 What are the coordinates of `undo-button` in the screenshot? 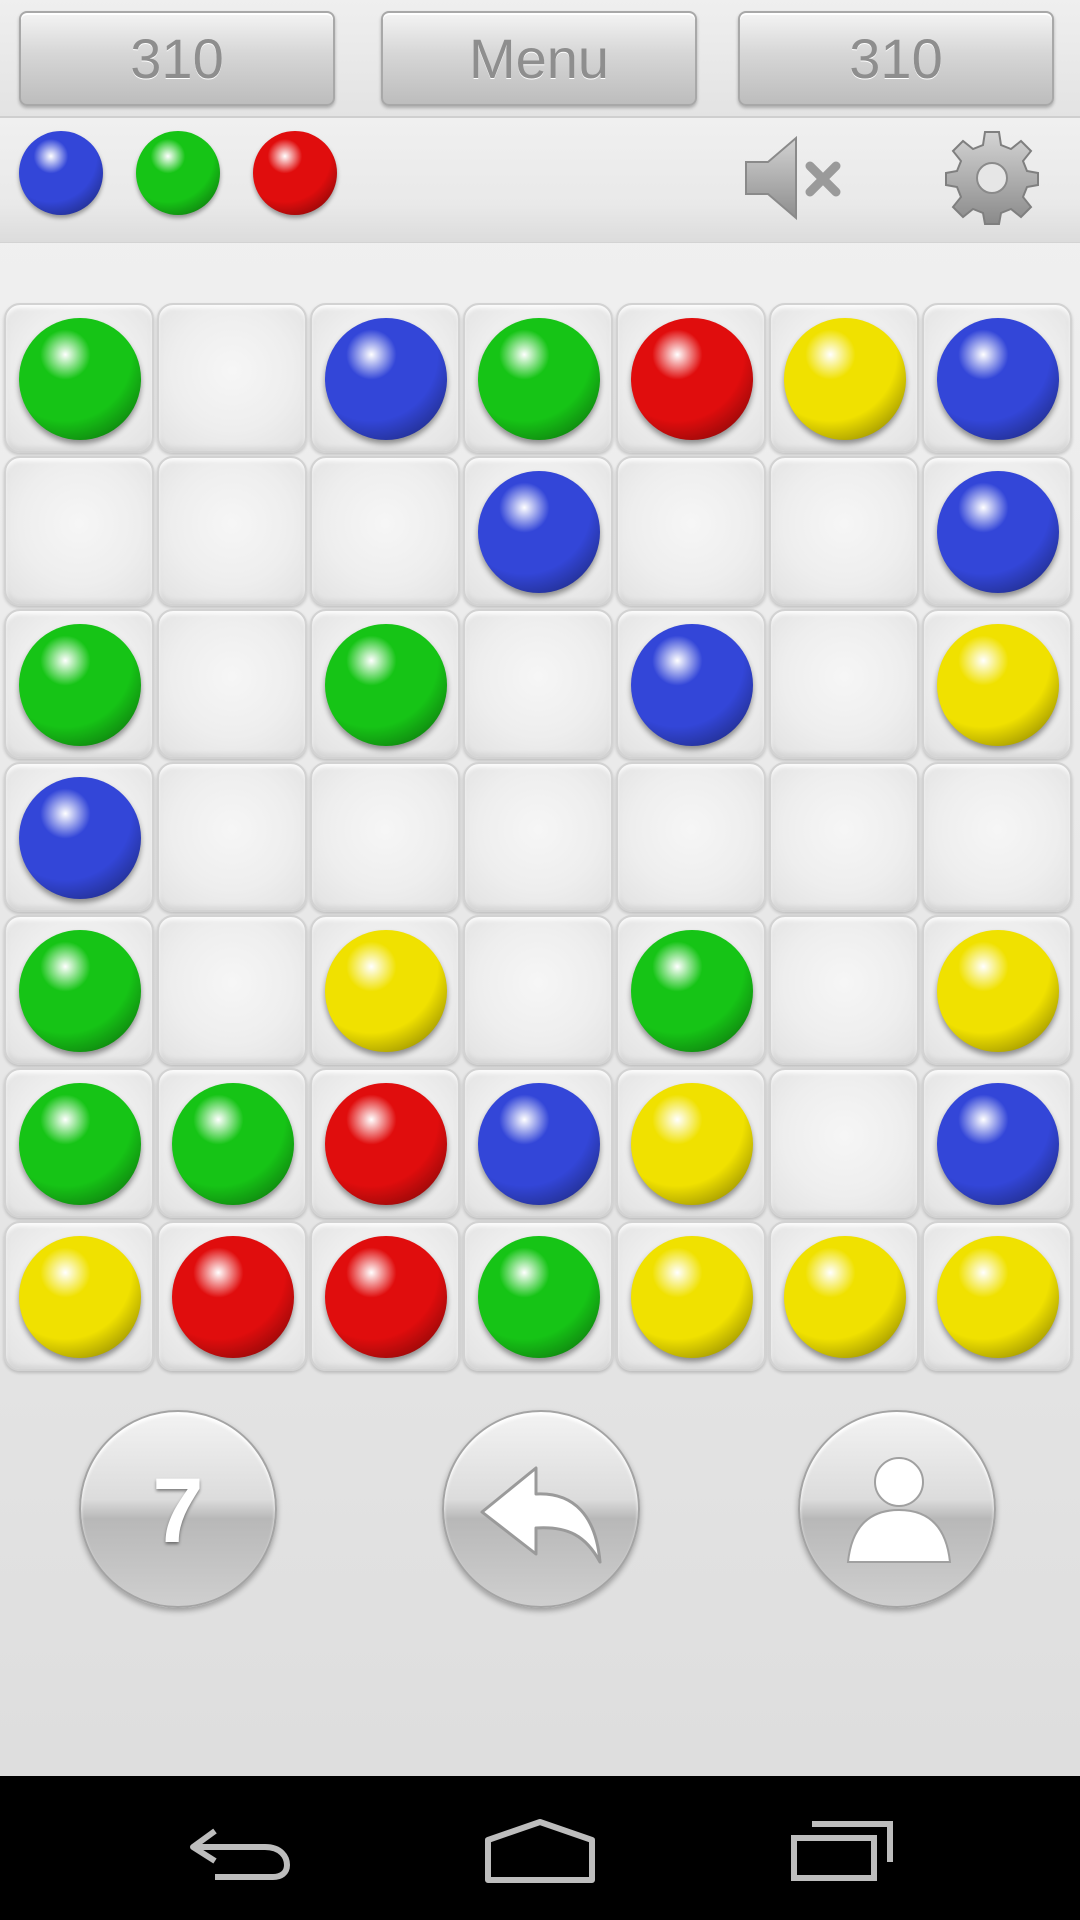 It's located at (541, 1509).